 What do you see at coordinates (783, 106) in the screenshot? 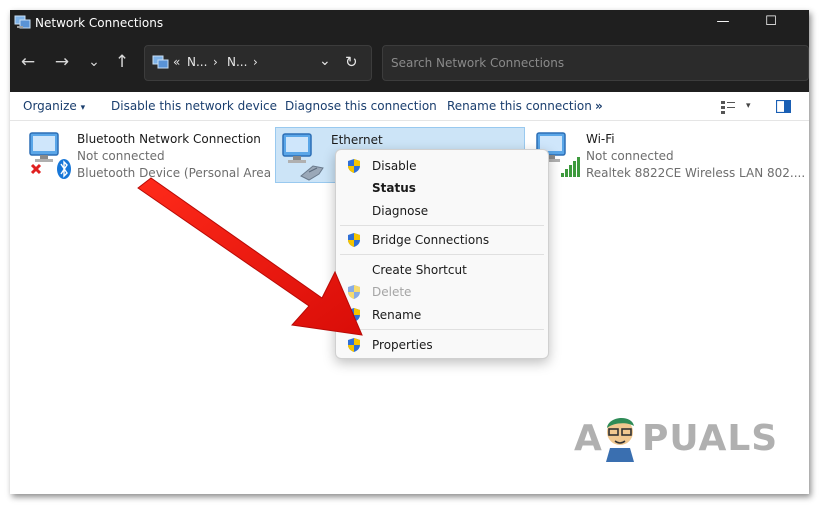
I see `preview-pane-icon` at bounding box center [783, 106].